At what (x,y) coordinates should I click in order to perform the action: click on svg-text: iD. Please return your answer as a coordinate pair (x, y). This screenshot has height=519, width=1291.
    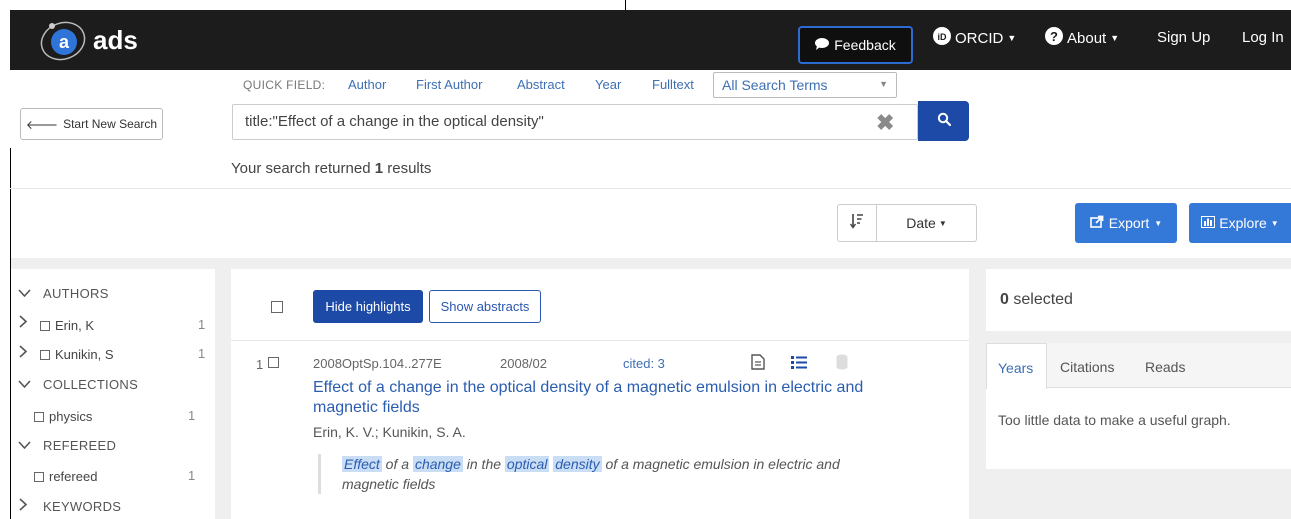
    Looking at the image, I should click on (943, 37).